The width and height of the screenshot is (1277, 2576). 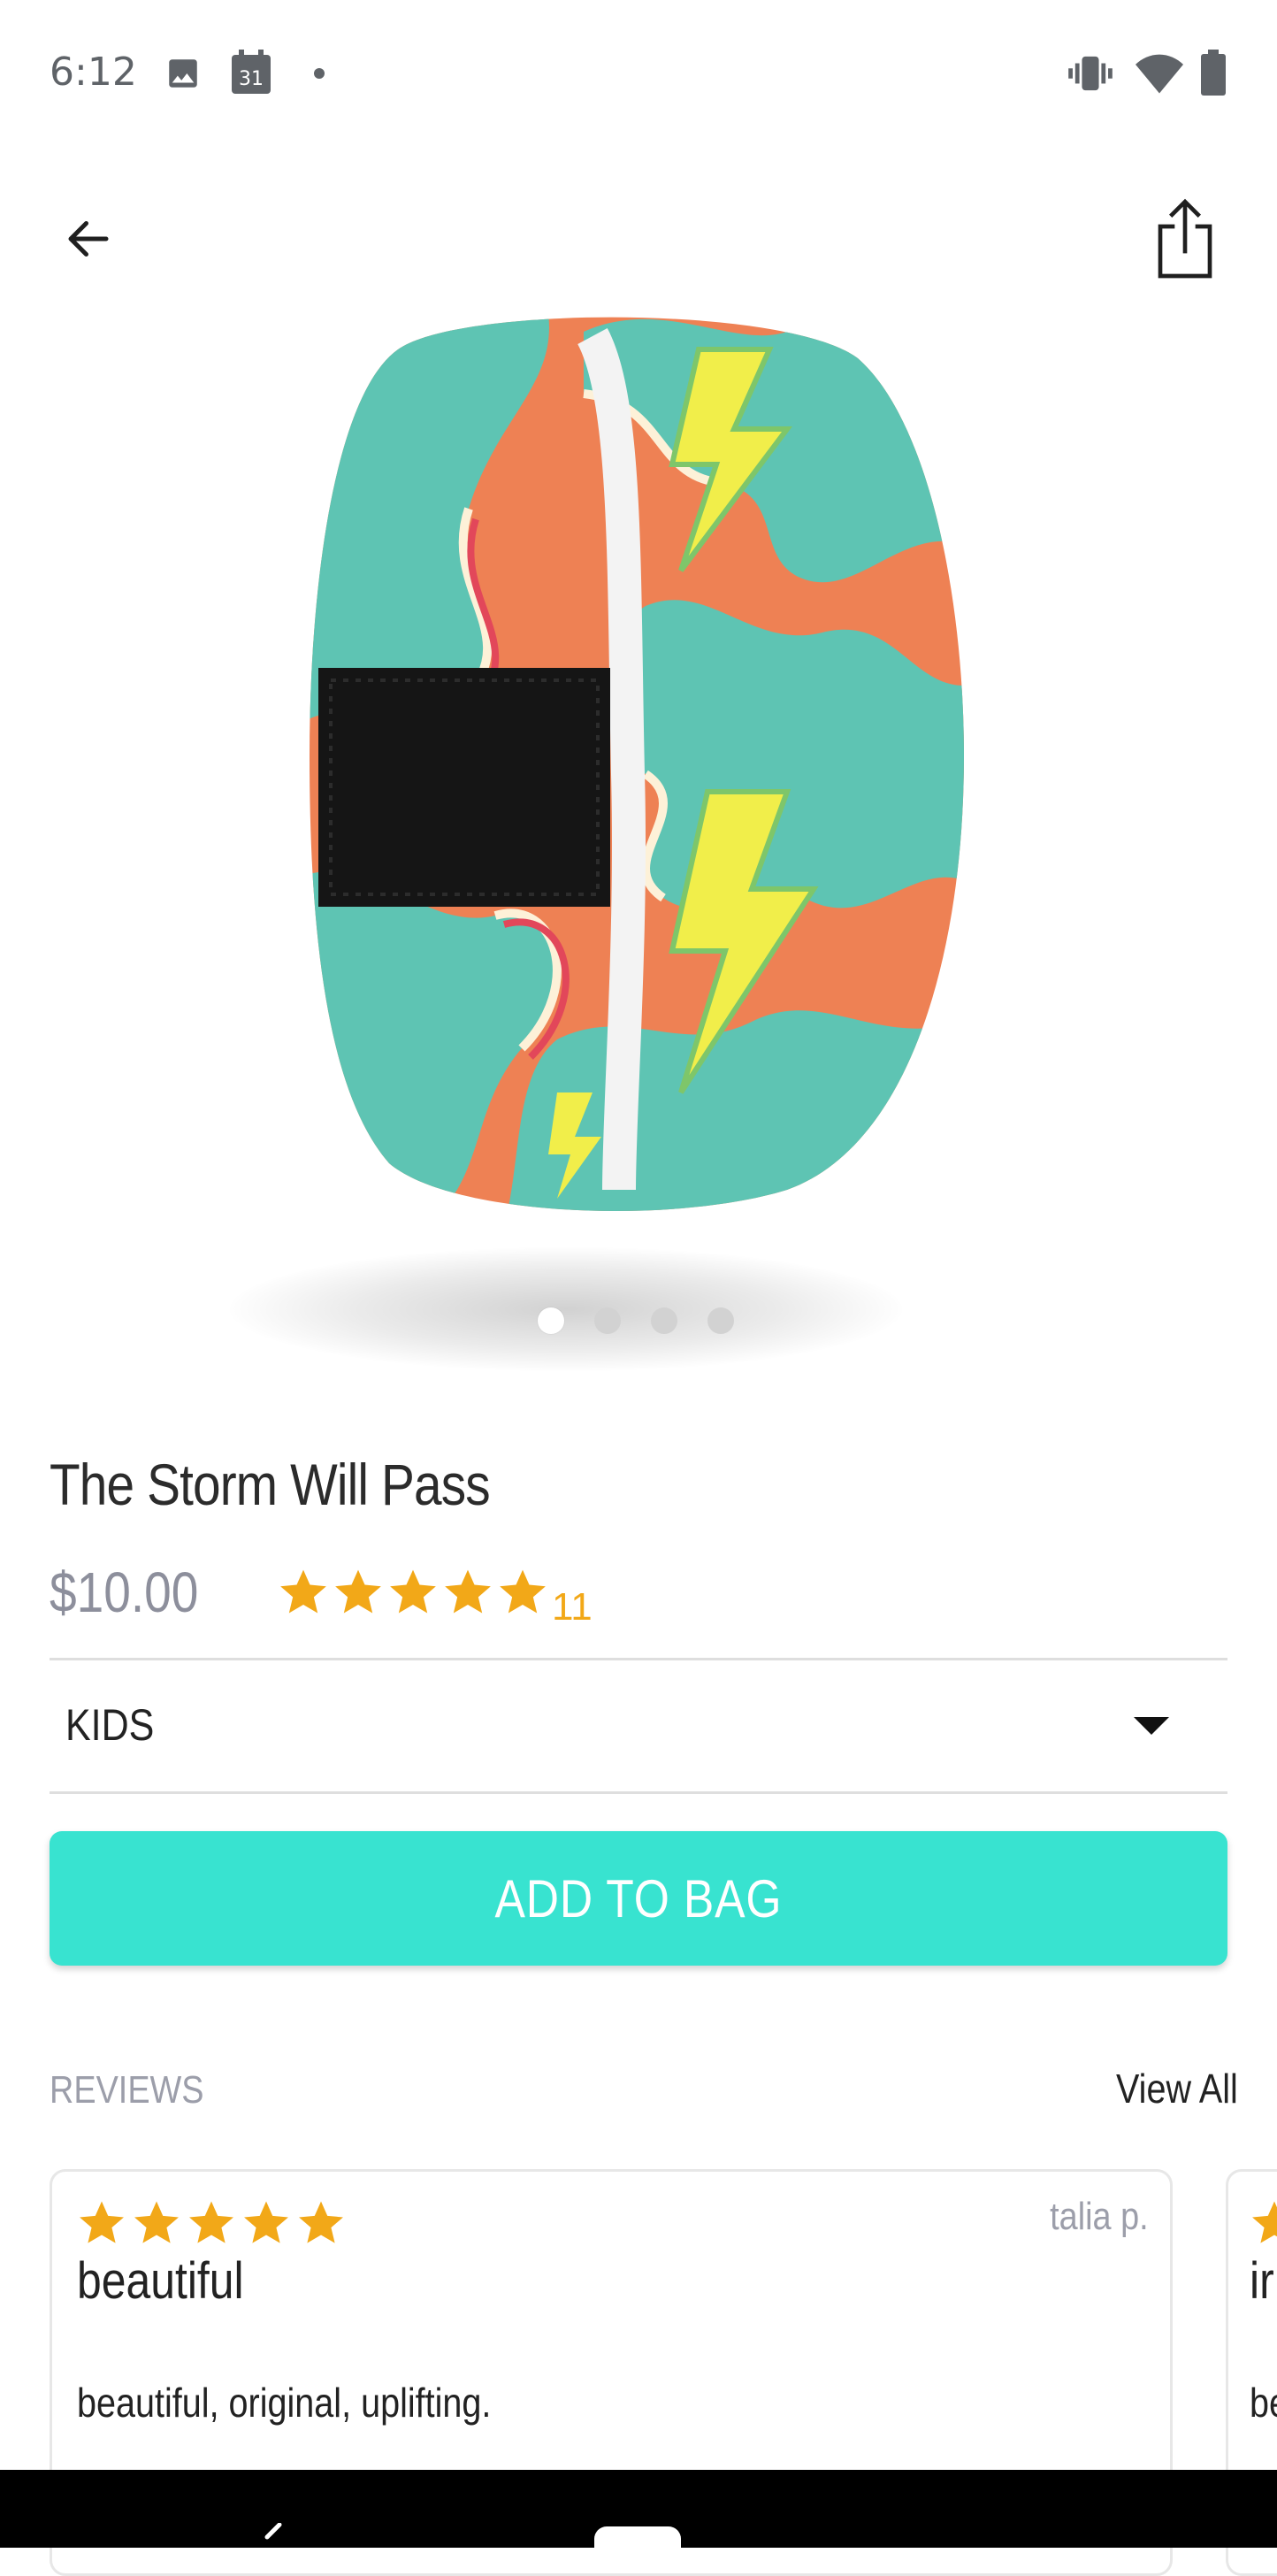 I want to click on view-all-link: View All, so click(x=1177, y=2088).